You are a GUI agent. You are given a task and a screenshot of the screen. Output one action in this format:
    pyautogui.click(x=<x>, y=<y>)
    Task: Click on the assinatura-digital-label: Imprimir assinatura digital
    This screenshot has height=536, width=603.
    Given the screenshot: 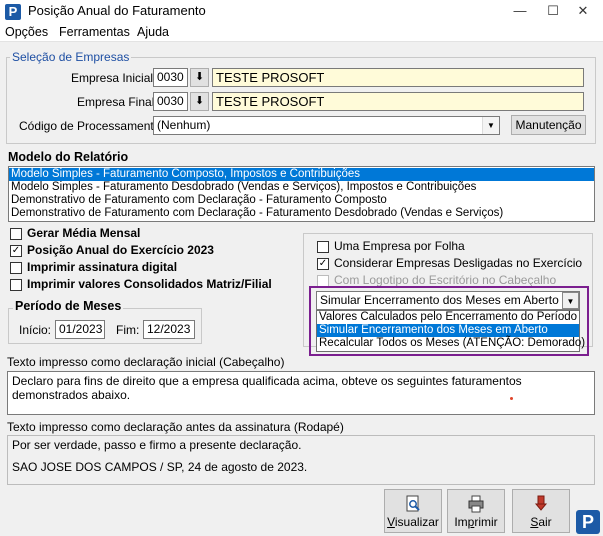 What is the action you would take?
    pyautogui.click(x=102, y=267)
    